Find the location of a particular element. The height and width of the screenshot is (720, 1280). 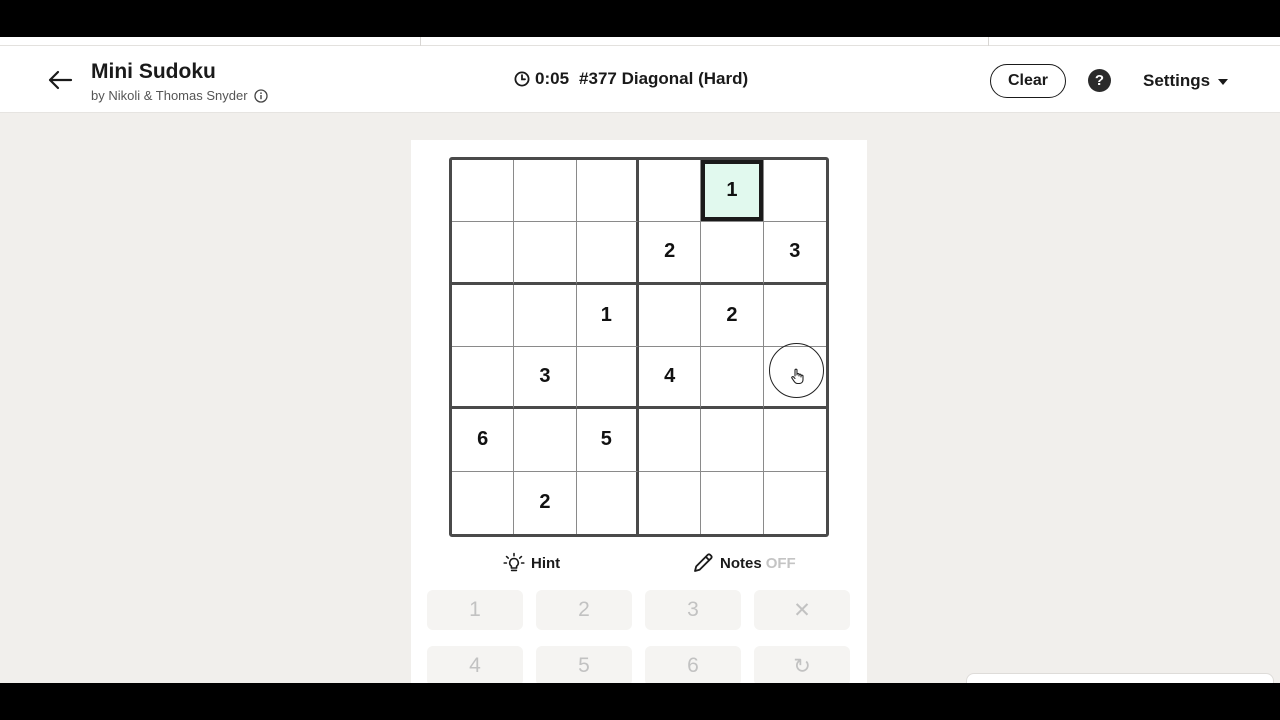

grid-cell-r5-c3: 5 is located at coordinates (607, 440).